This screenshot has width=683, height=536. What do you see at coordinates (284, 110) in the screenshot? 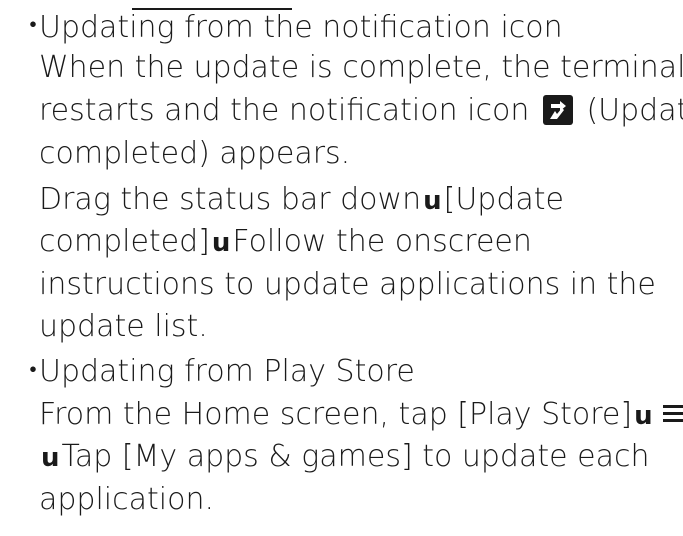
I see `text-fragment: restarts and the notification icon` at bounding box center [284, 110].